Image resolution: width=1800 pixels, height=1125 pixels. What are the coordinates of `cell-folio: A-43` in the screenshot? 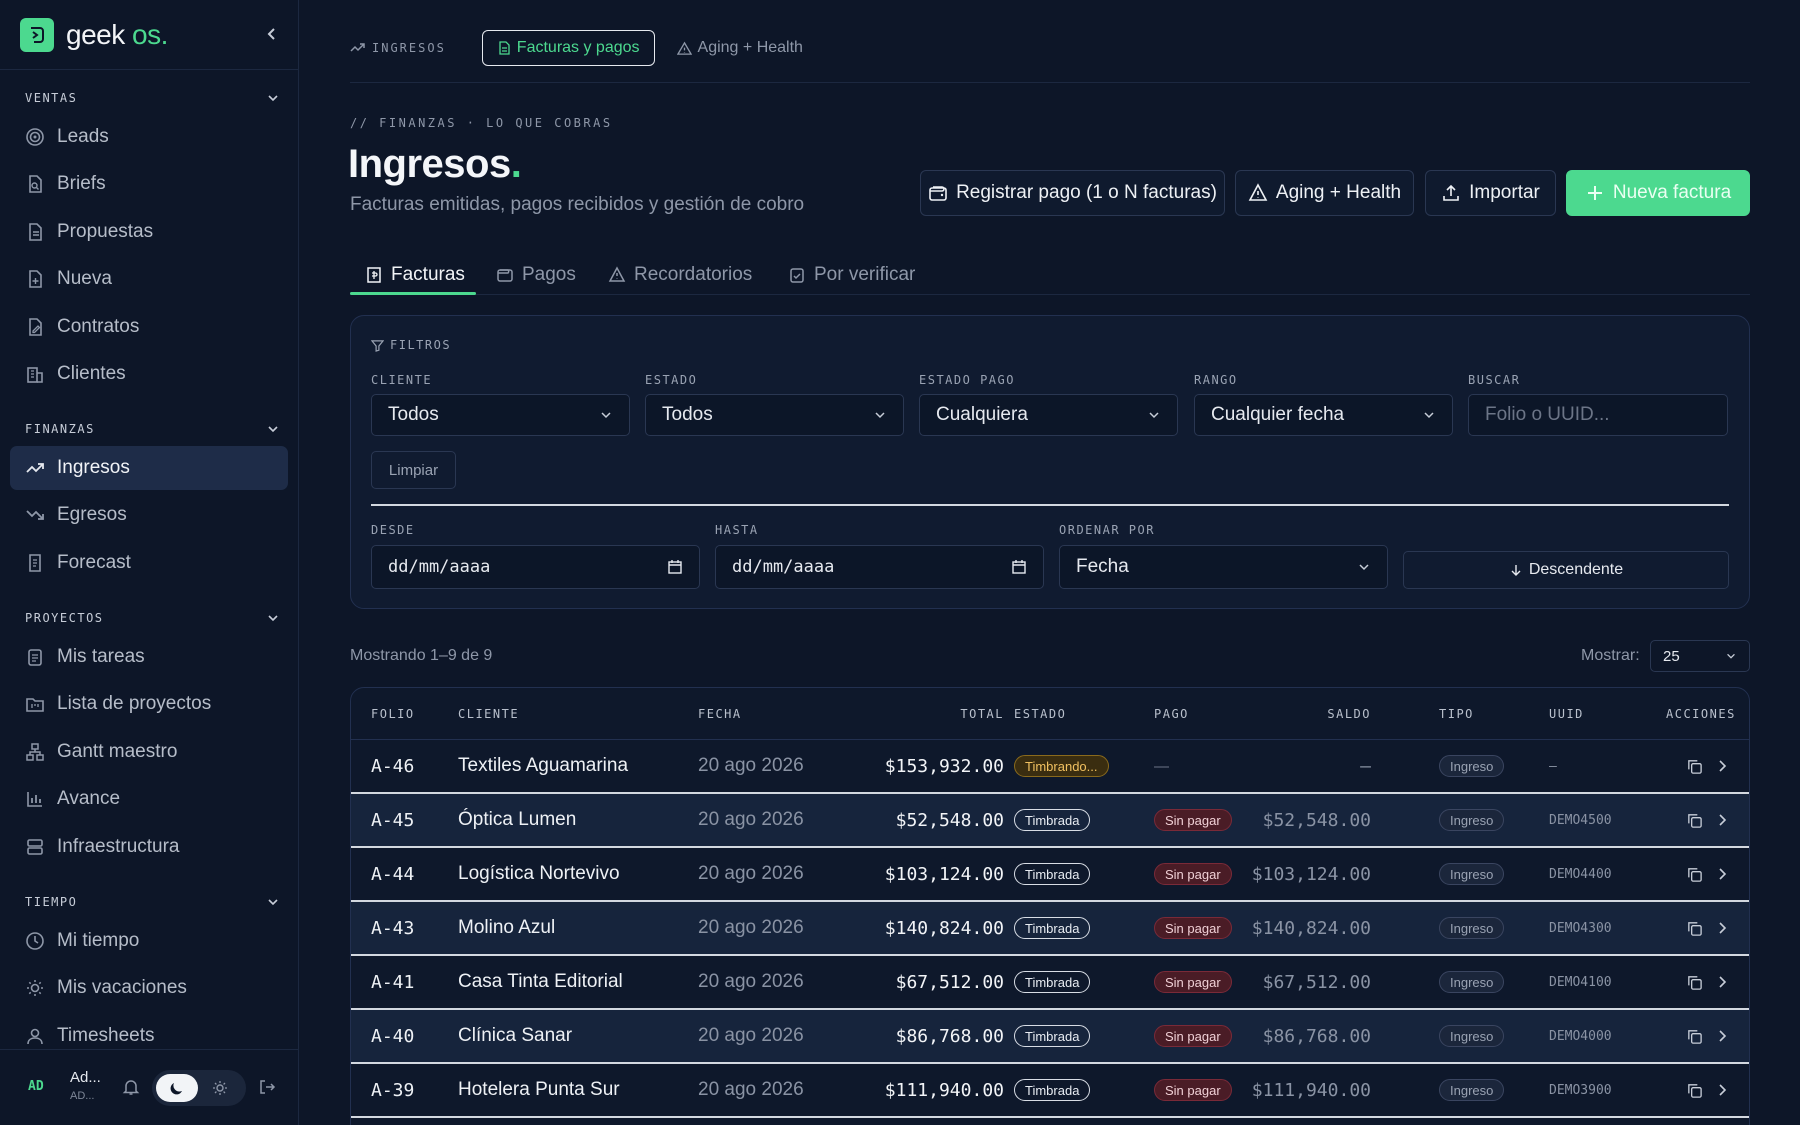 It's located at (392, 928).